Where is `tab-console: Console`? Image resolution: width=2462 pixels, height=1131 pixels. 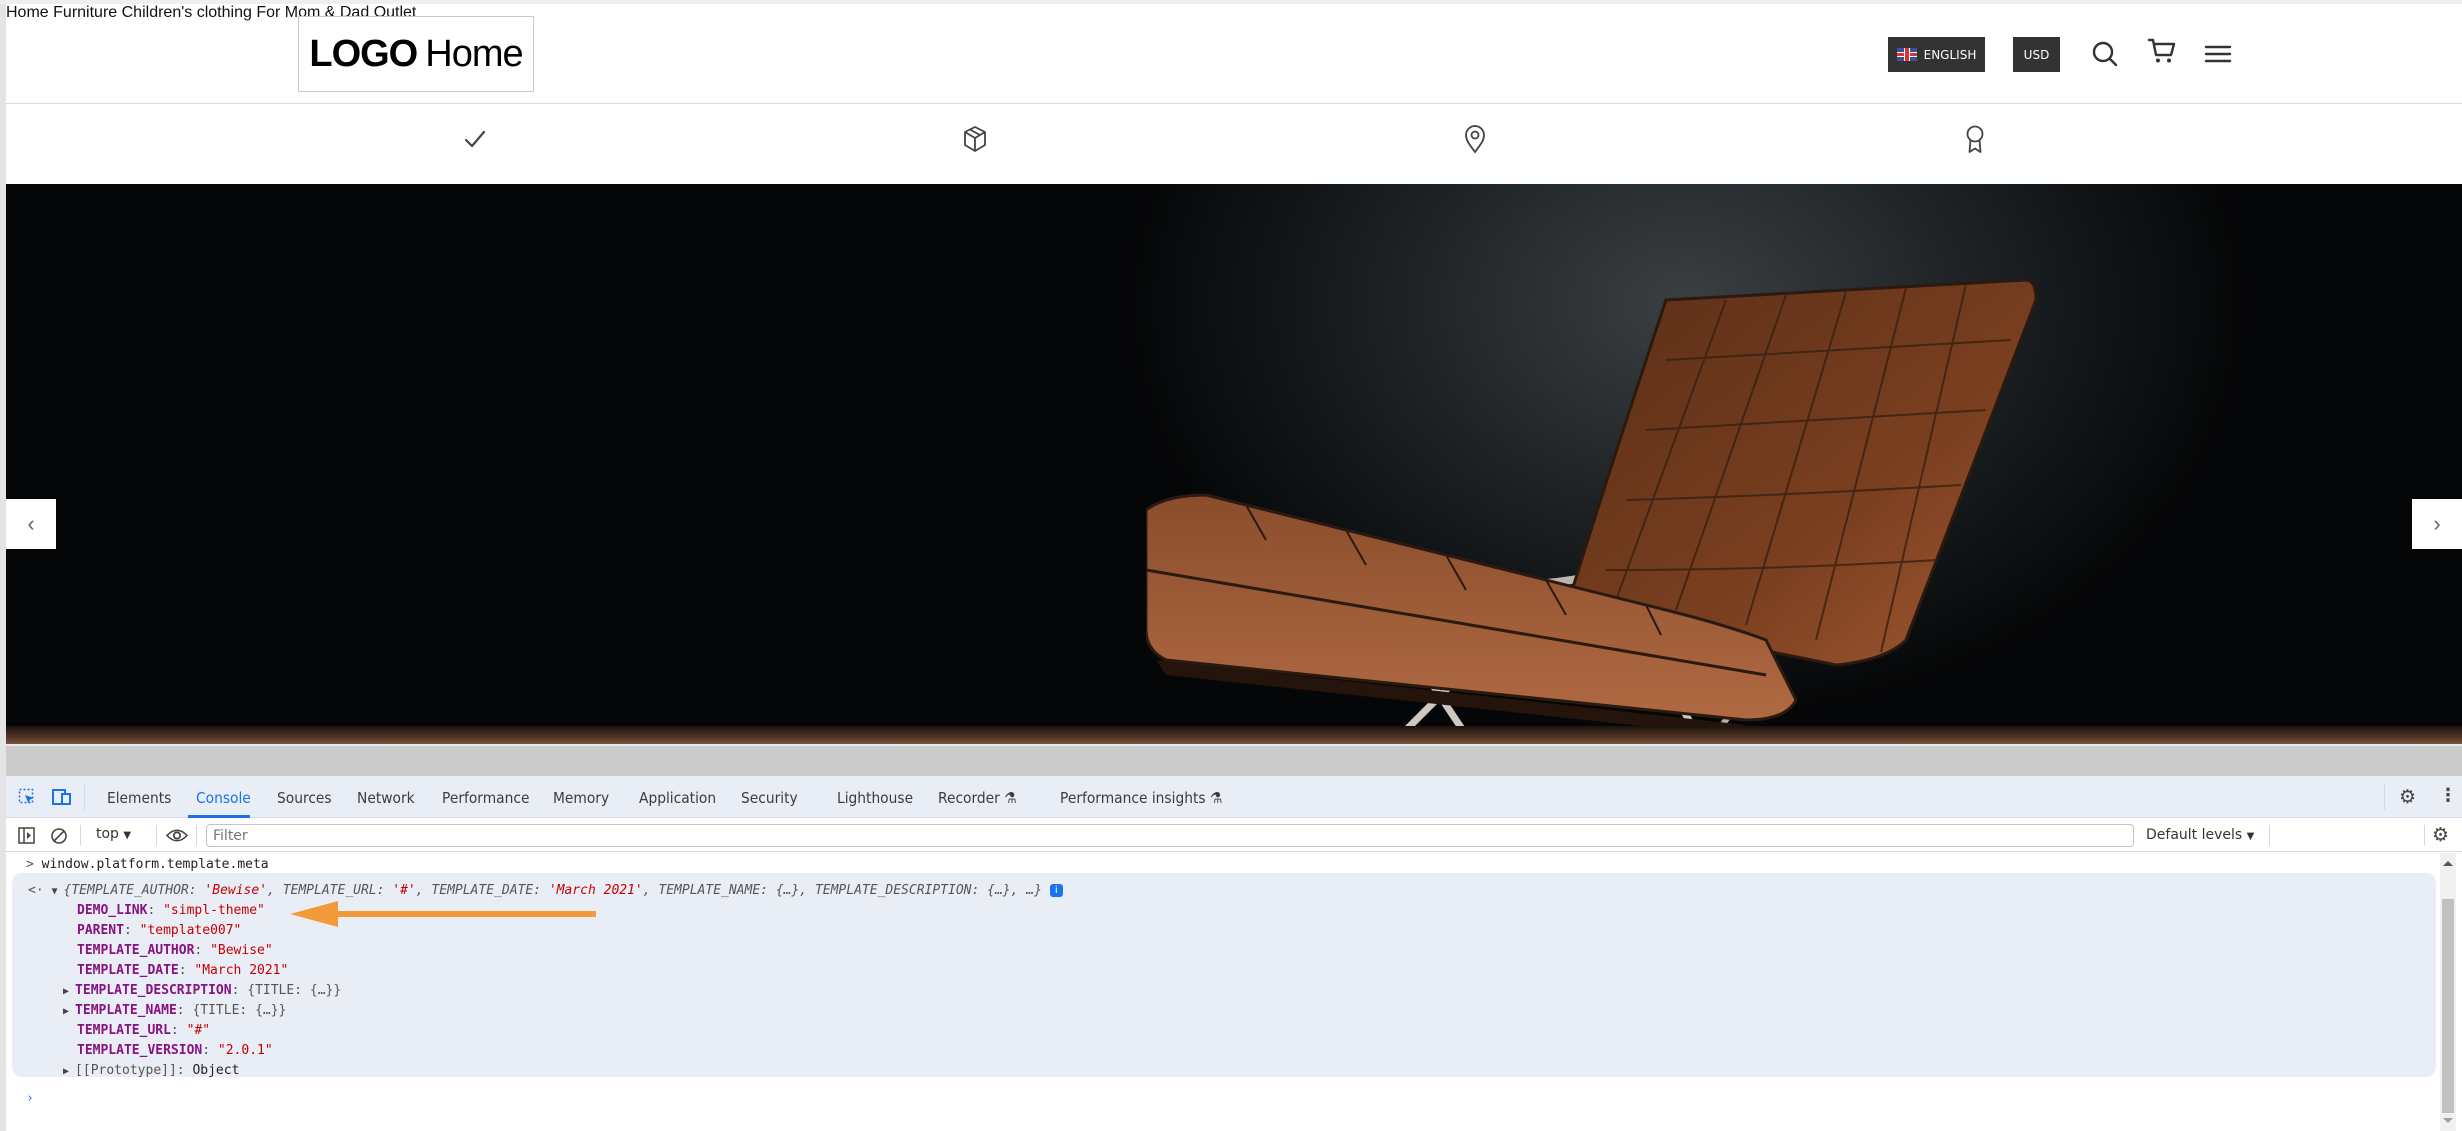 tab-console: Console is located at coordinates (223, 798).